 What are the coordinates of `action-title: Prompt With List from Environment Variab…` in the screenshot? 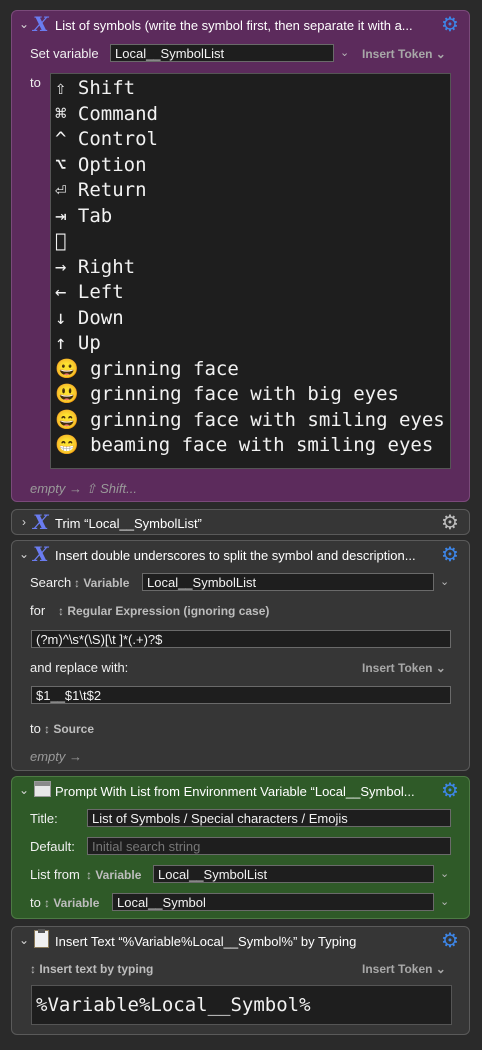 It's located at (235, 791).